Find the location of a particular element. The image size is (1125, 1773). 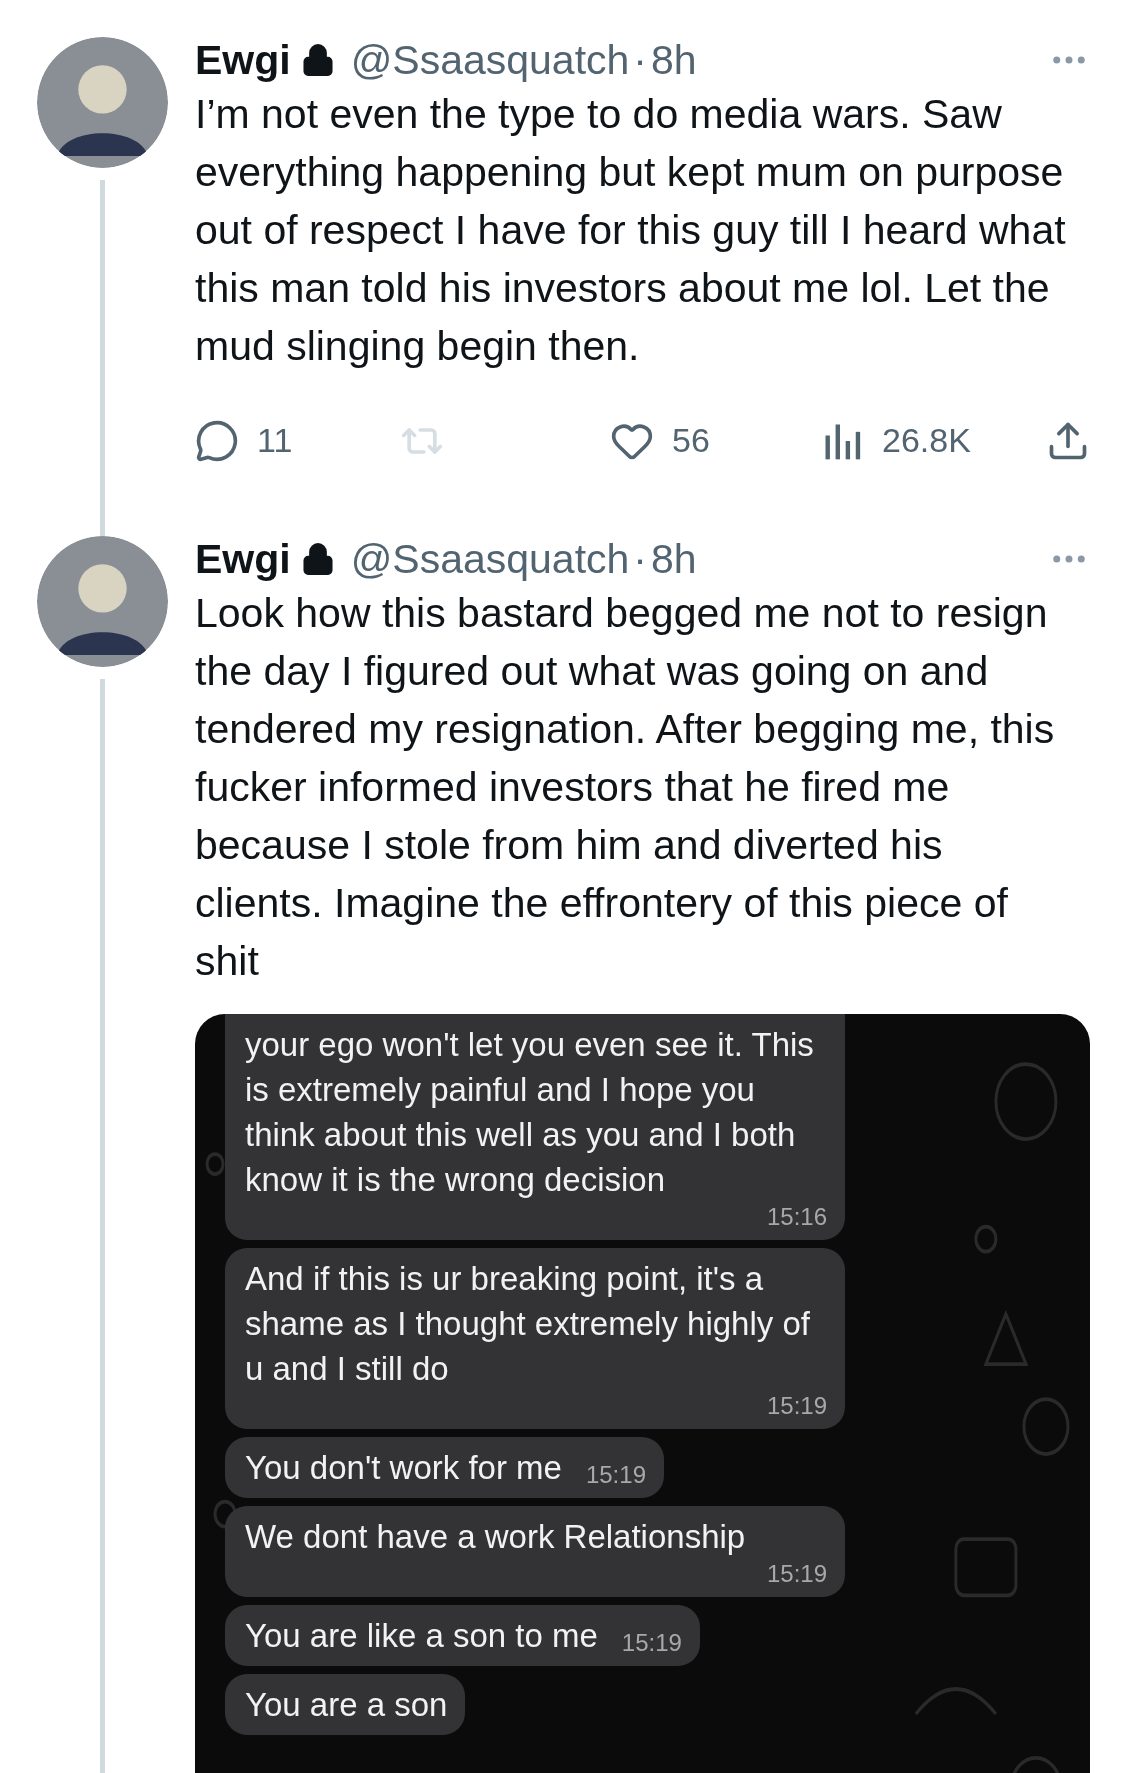

views-count: 26.8K is located at coordinates (926, 440).